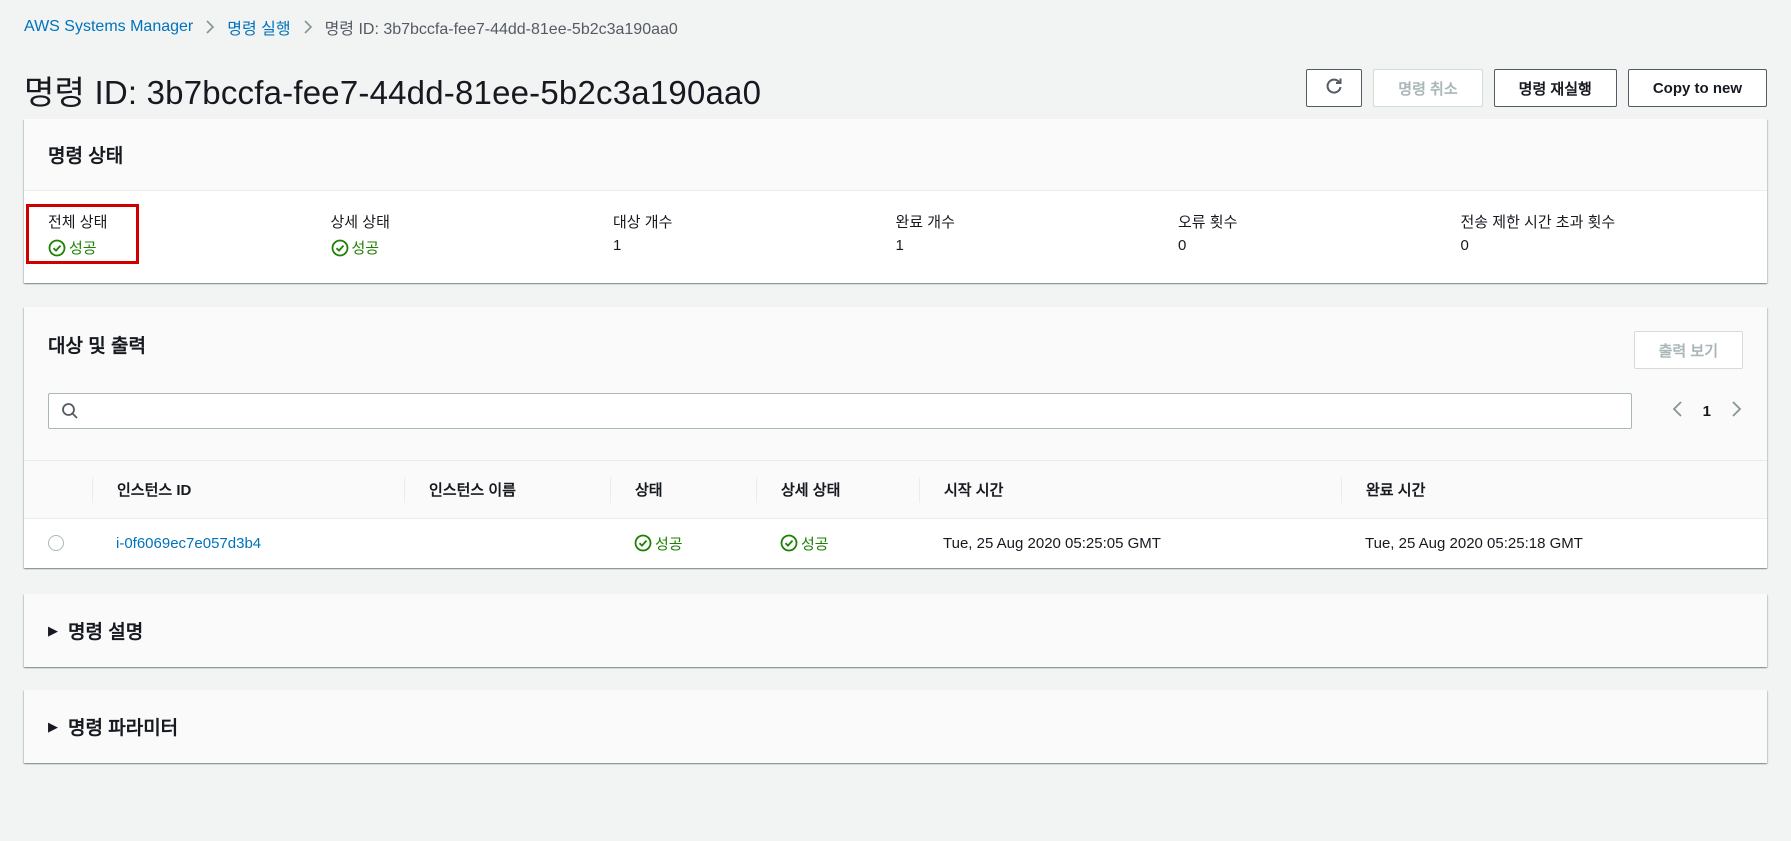  What do you see at coordinates (1319, 234) in the screenshot?
I see `error-count-field: 오류 횟수 0` at bounding box center [1319, 234].